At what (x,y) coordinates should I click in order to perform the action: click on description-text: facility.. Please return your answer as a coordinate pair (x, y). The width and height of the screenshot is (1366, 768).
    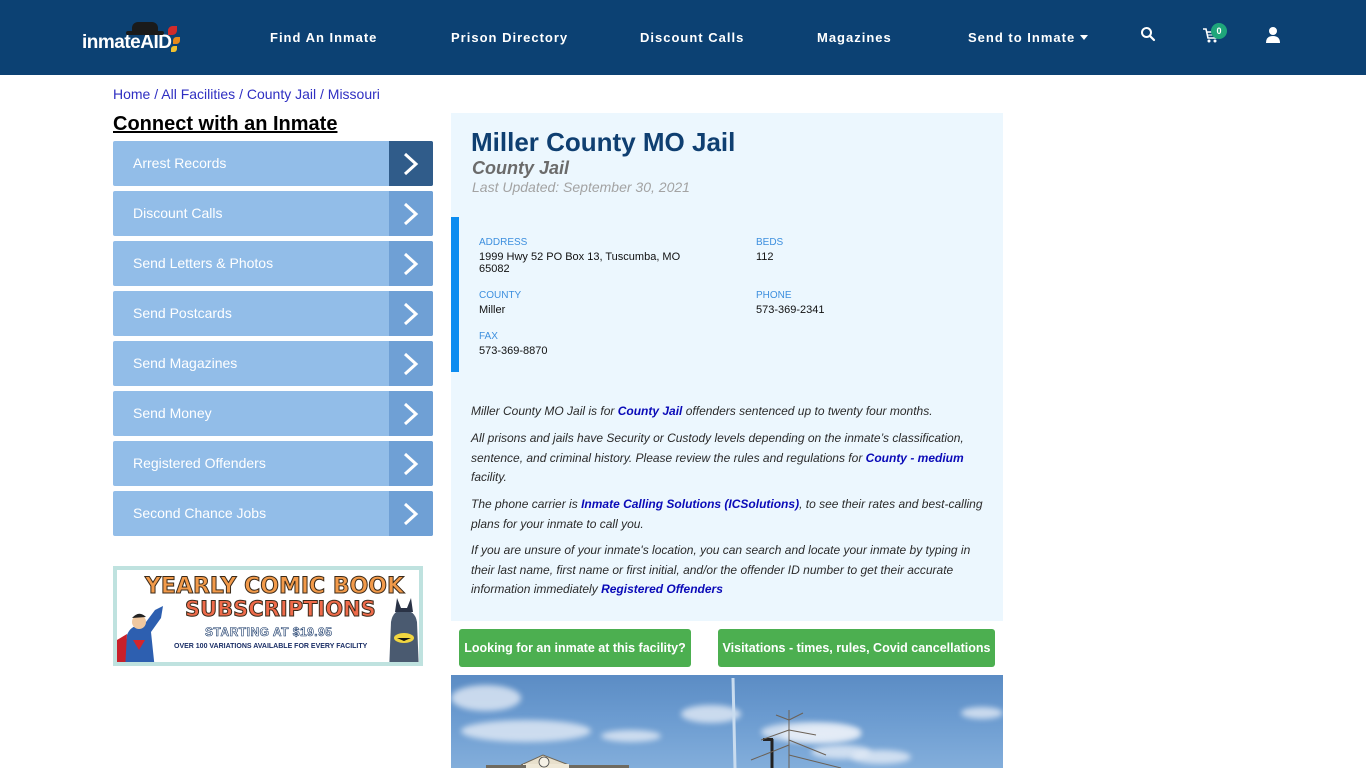
    Looking at the image, I should click on (489, 477).